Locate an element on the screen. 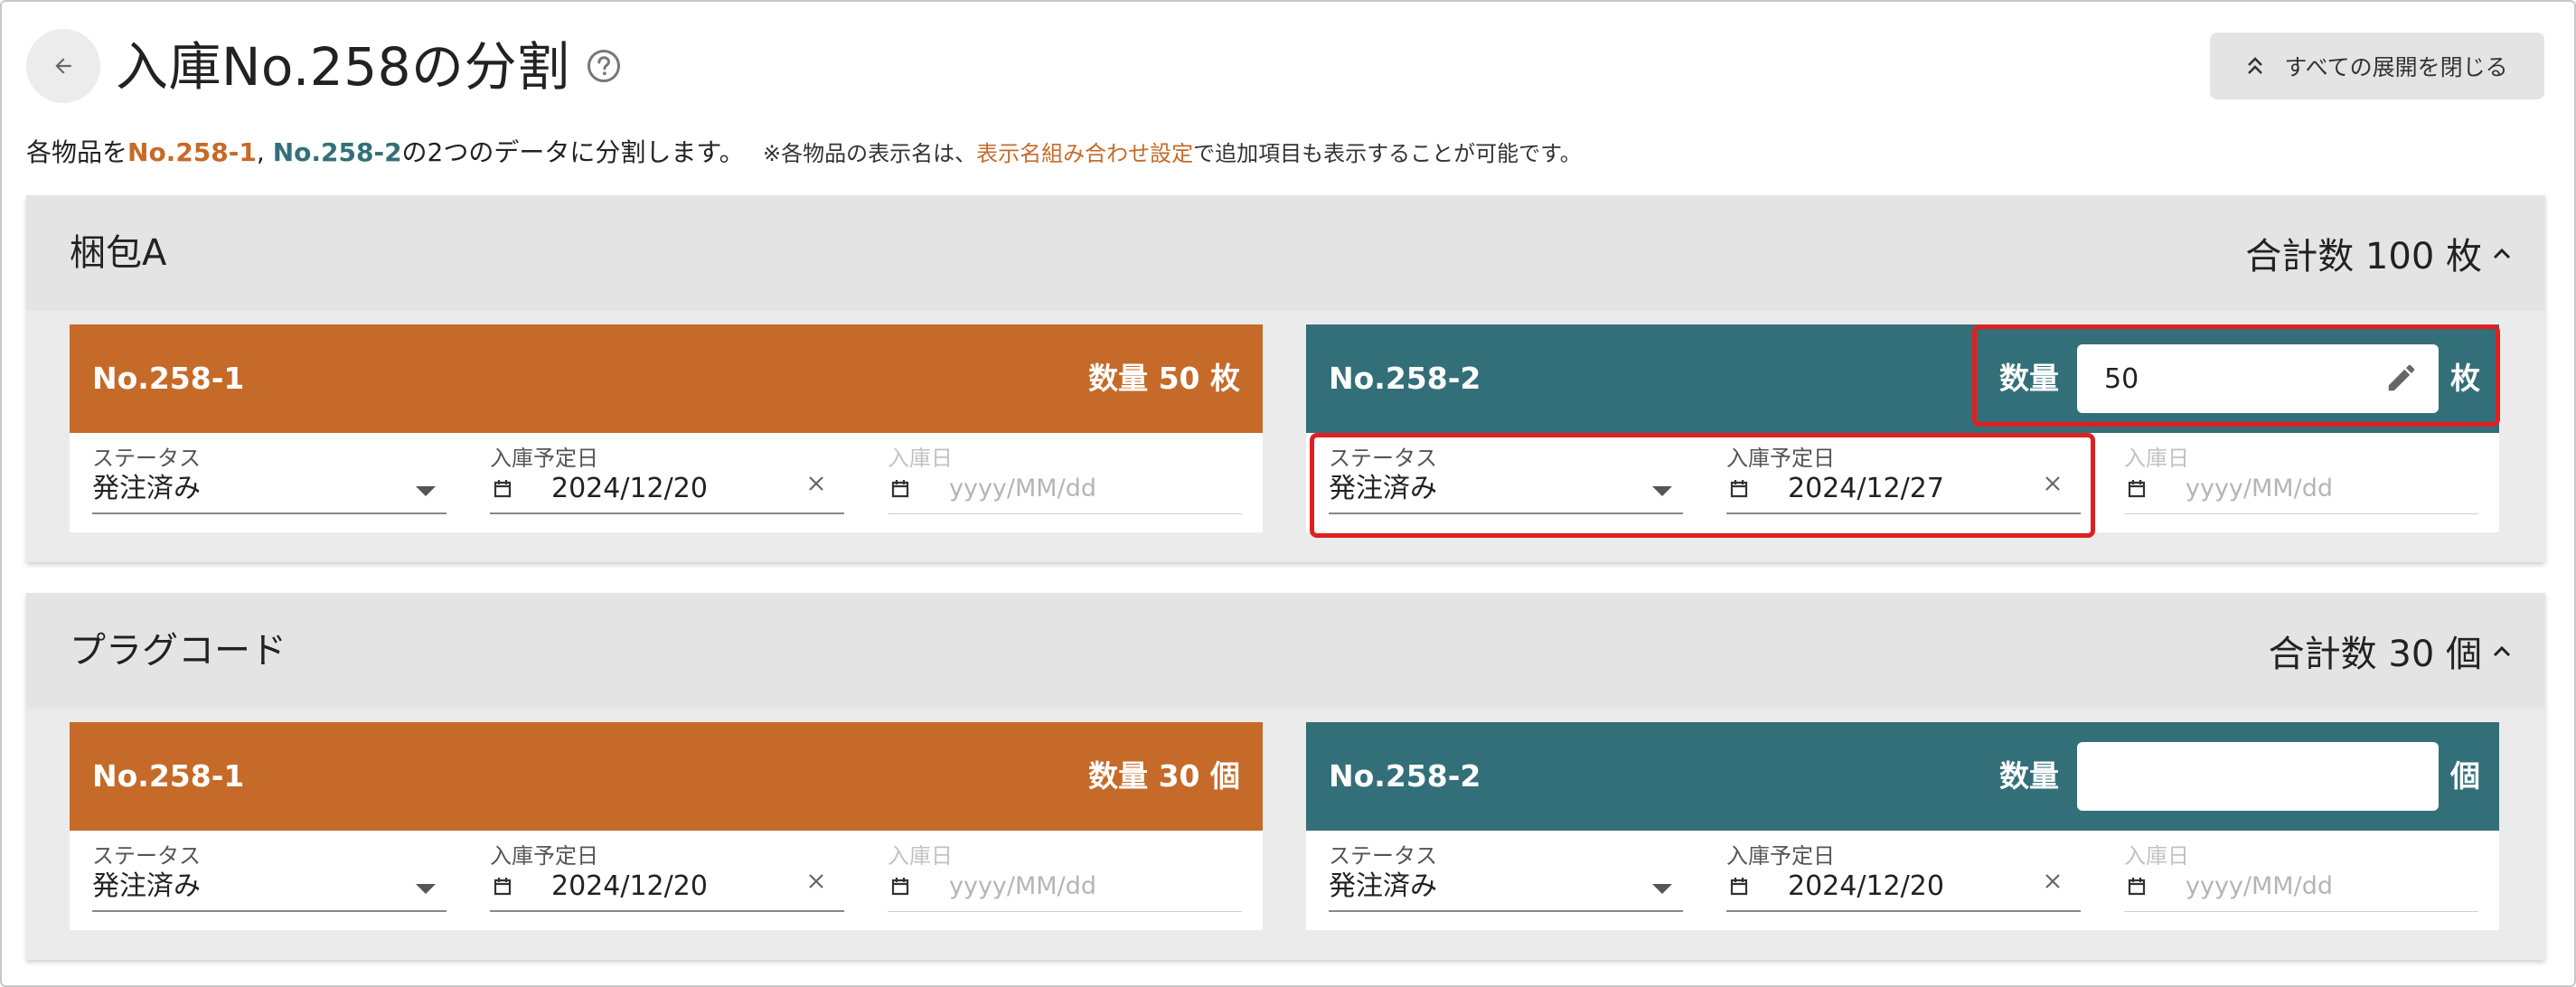 The width and height of the screenshot is (2576, 987). section-header: 梱包A 合計数 100 枚 is located at coordinates (1285, 253).